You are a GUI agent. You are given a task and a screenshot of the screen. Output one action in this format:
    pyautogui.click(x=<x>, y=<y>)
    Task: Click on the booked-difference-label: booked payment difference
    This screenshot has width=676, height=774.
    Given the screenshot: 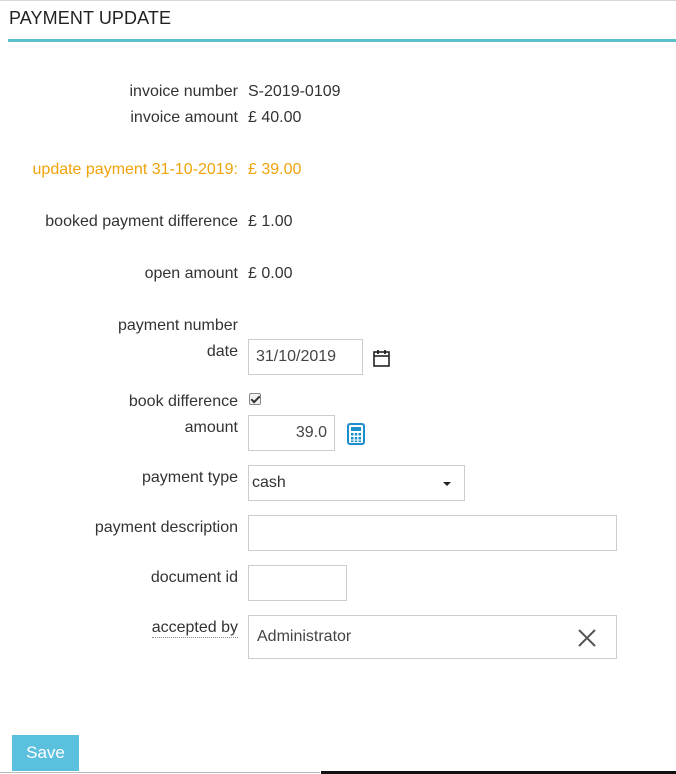 What is the action you would take?
    pyautogui.click(x=141, y=221)
    